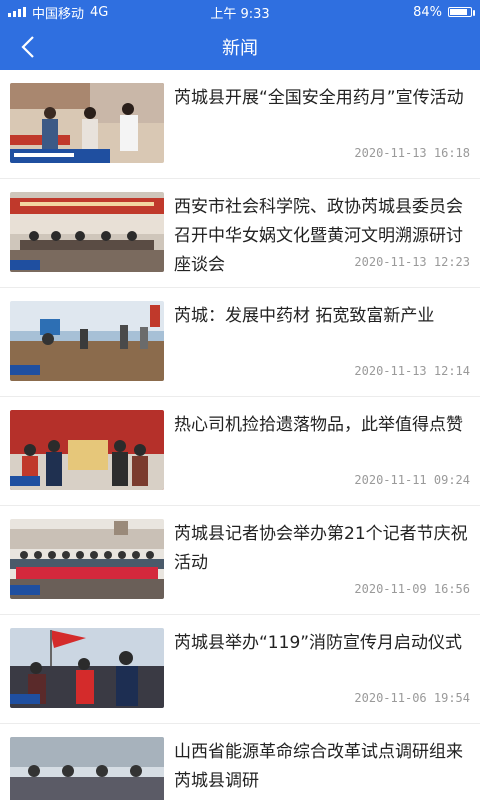 This screenshot has height=800, width=480. Describe the element at coordinates (319, 98) in the screenshot. I see `news-title: 芮城县开展“全国安全用药月”宣传活动` at that location.